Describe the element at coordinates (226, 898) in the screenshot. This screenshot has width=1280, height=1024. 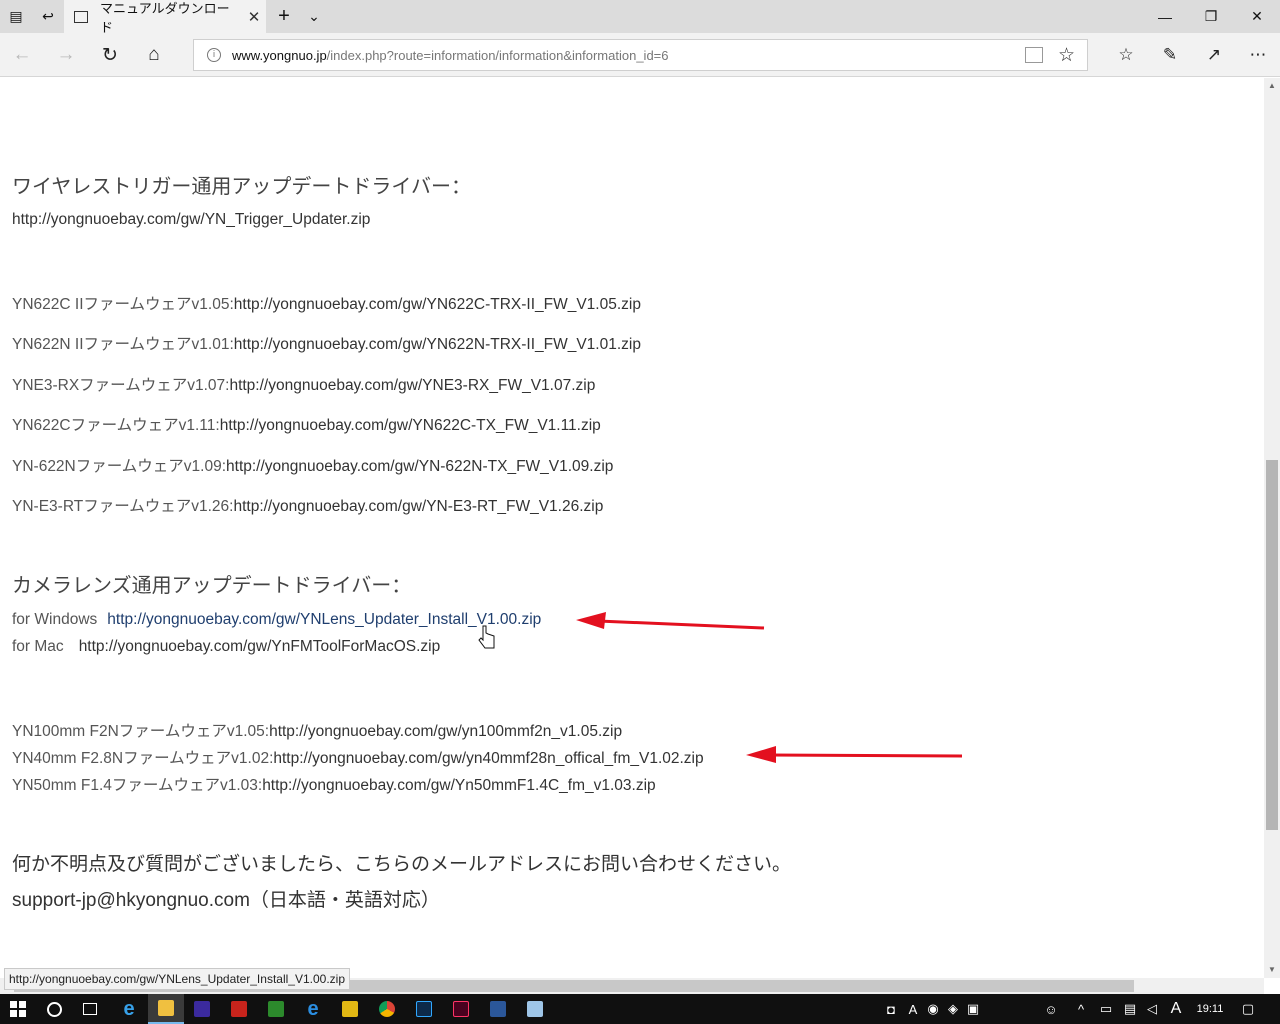
I see `contact-email: support-jp@hkyongnuo.com（日本語・英語対応）` at that location.